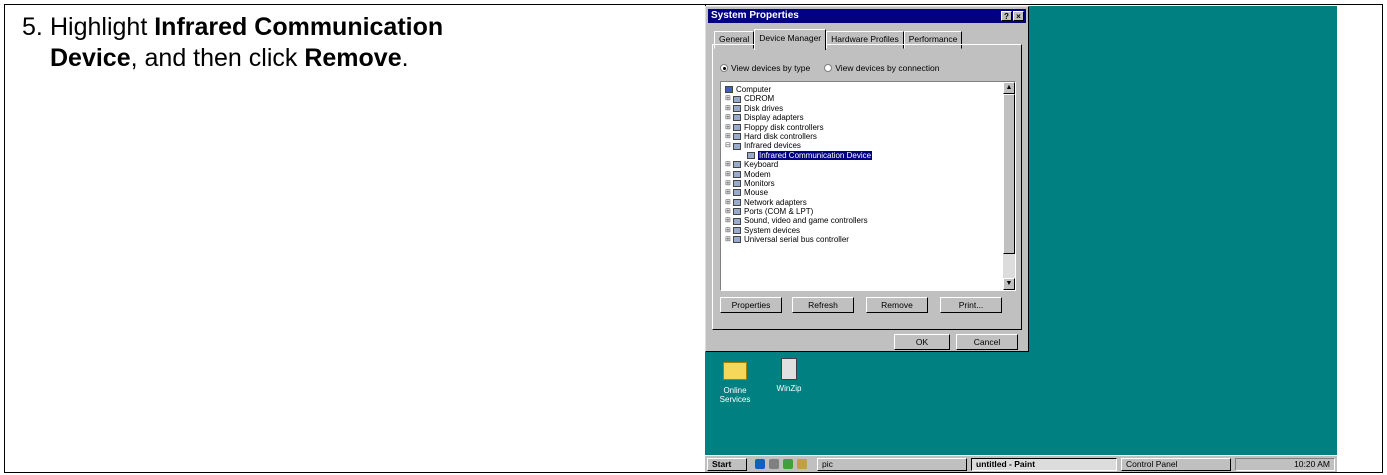  Describe the element at coordinates (771, 68) in the screenshot. I see `radio-by-type-label: View devices by type` at that location.